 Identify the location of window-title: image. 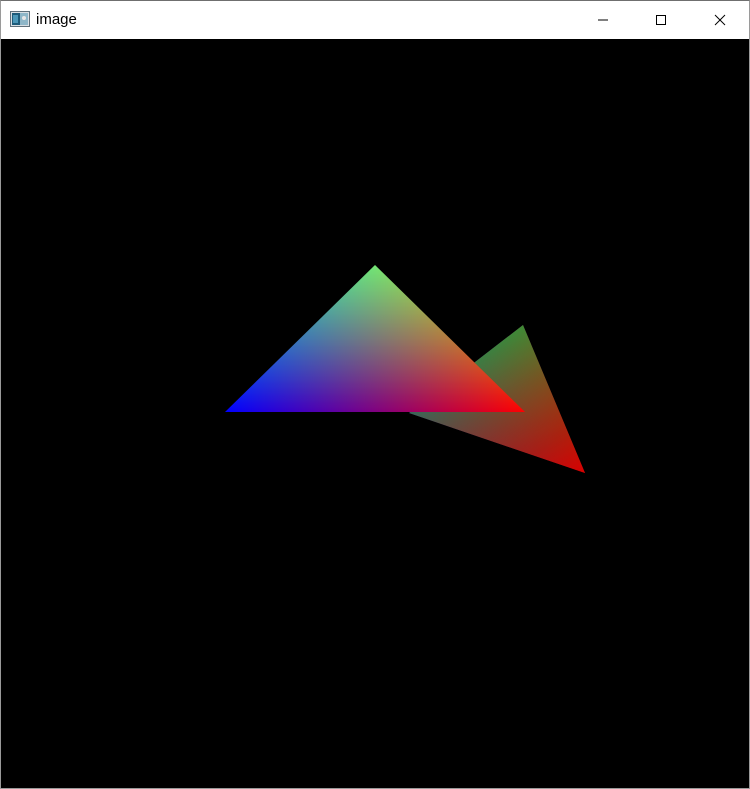
(56, 19).